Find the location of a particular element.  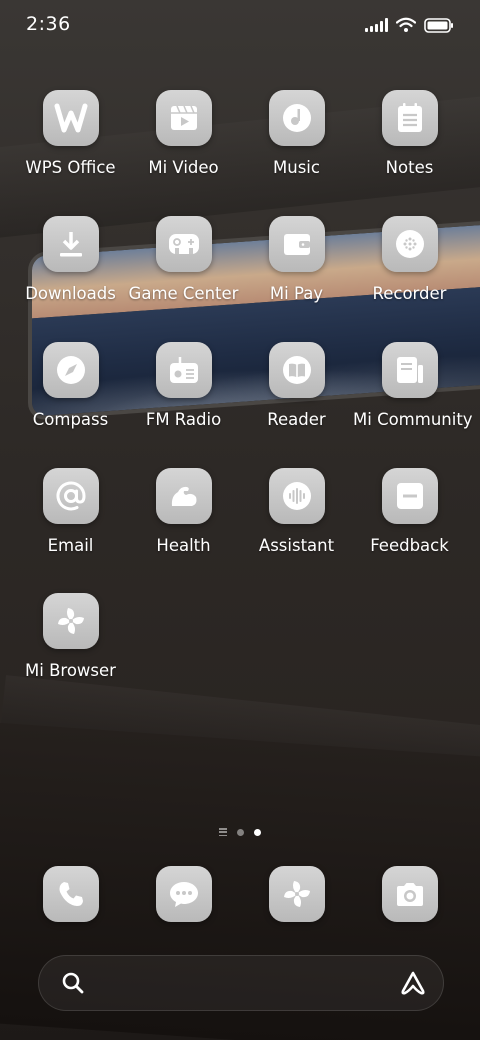

app-health: Health is located at coordinates (183, 511).